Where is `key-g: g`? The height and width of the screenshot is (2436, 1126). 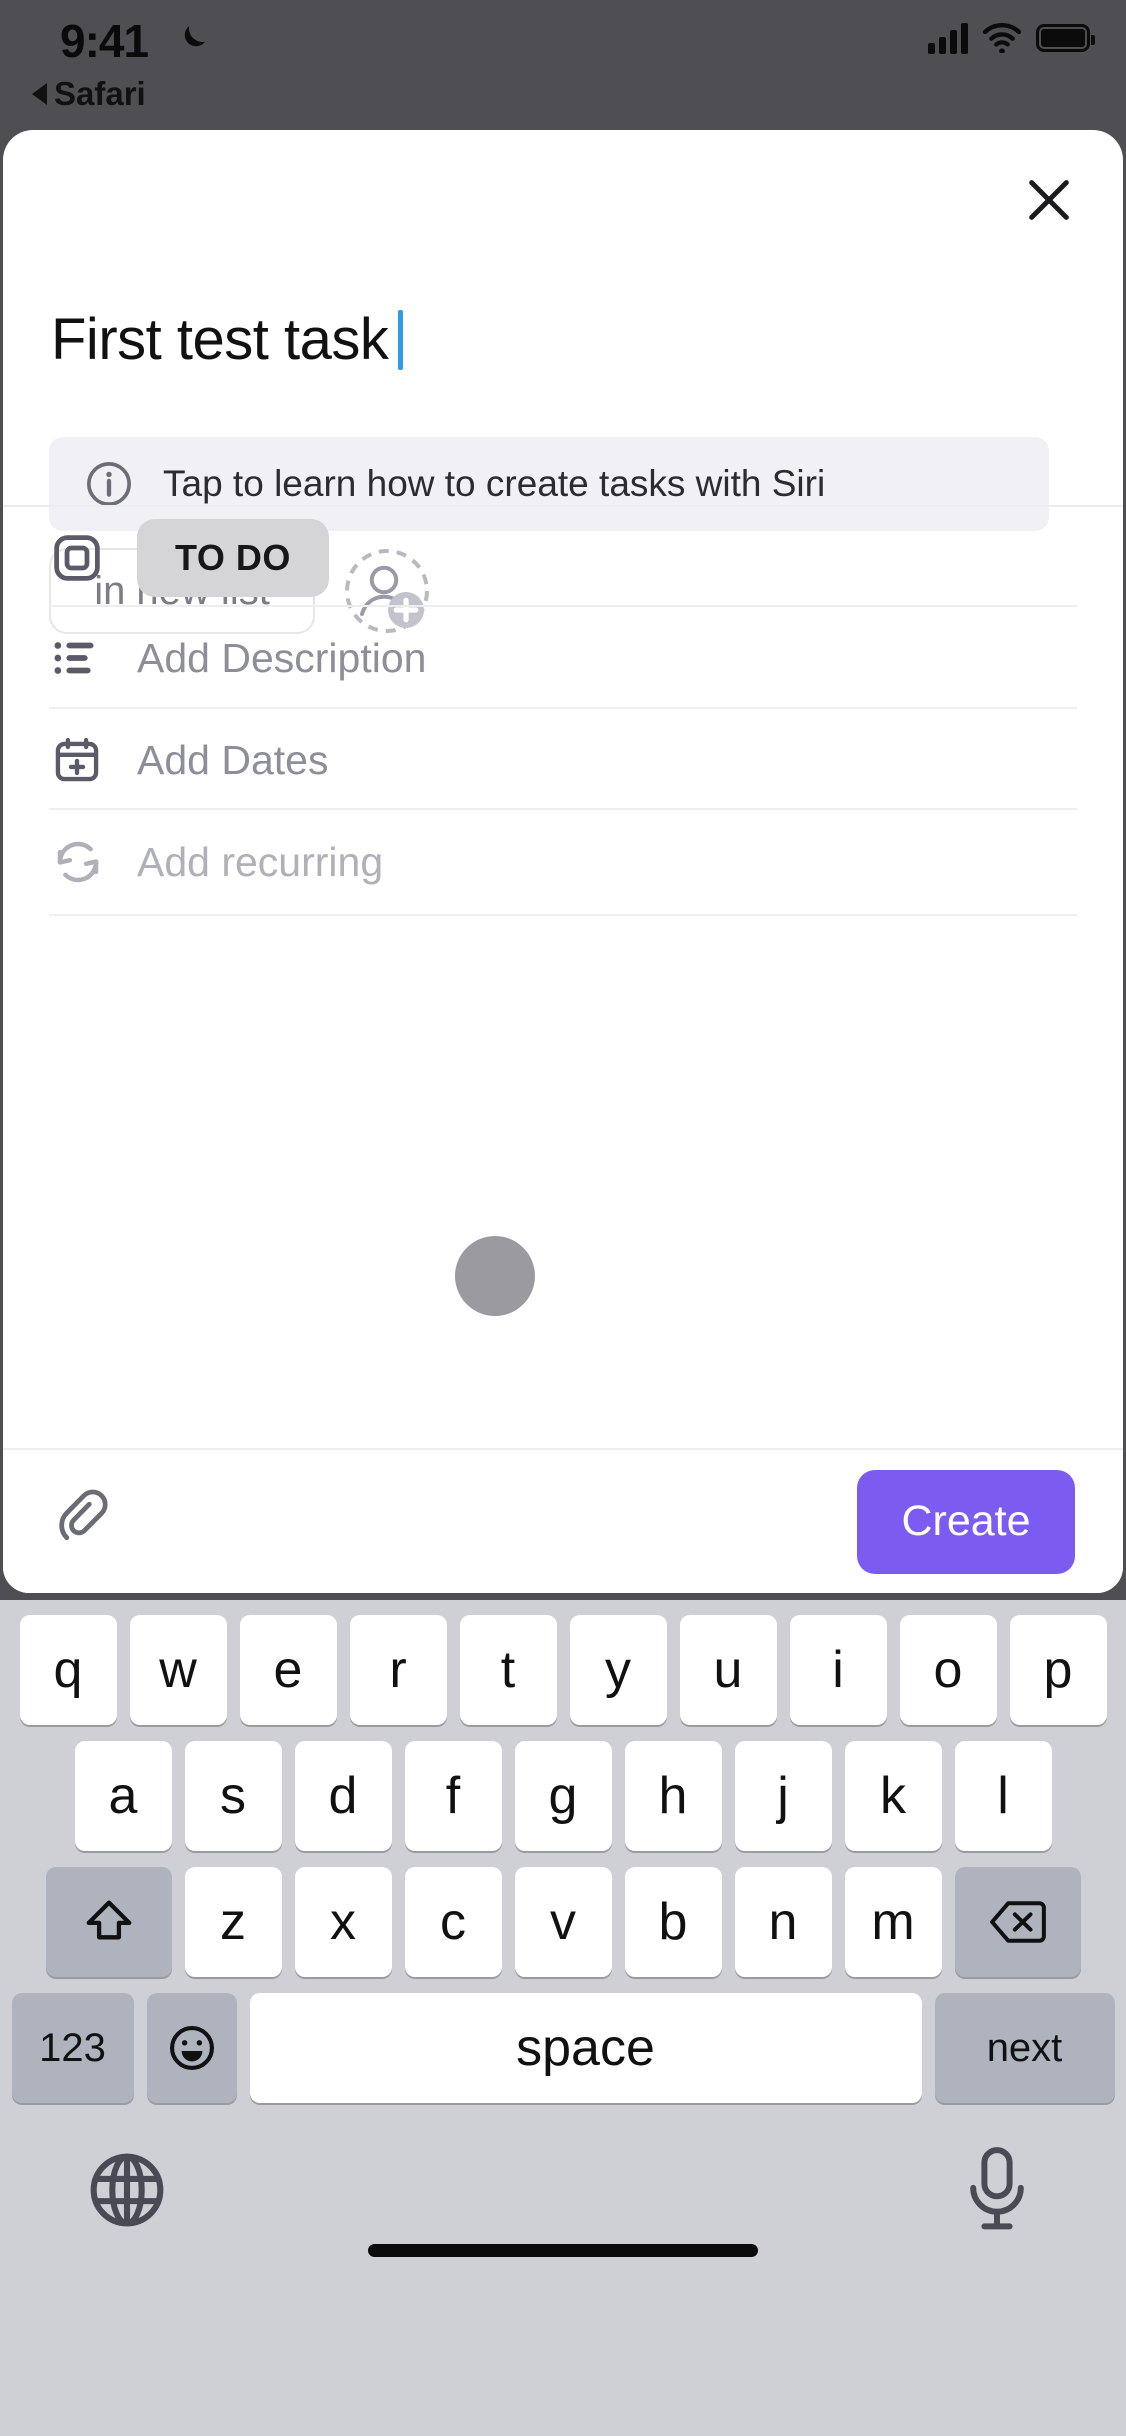 key-g: g is located at coordinates (563, 1796).